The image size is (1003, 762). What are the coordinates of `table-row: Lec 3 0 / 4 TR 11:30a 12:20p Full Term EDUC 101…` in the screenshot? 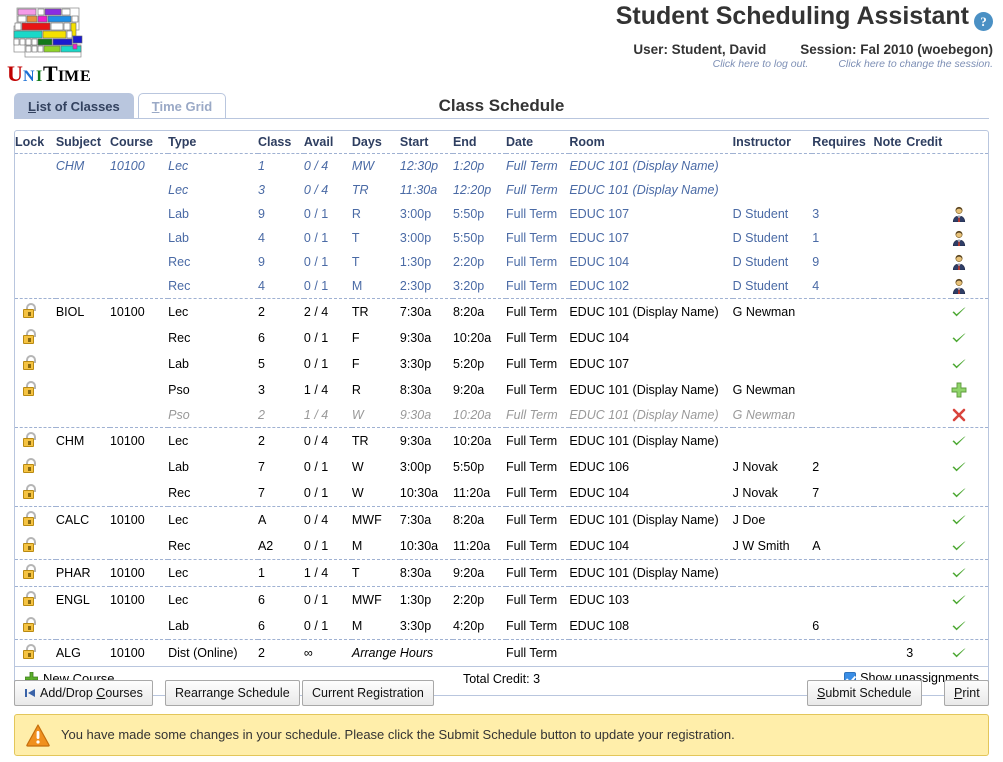 It's located at (501, 190).